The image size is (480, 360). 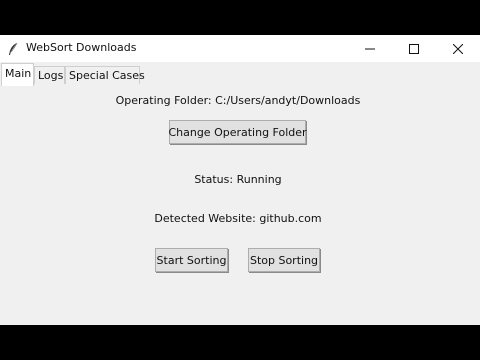 What do you see at coordinates (240, 48) in the screenshot?
I see `title-bar: WebSort Downloads` at bounding box center [240, 48].